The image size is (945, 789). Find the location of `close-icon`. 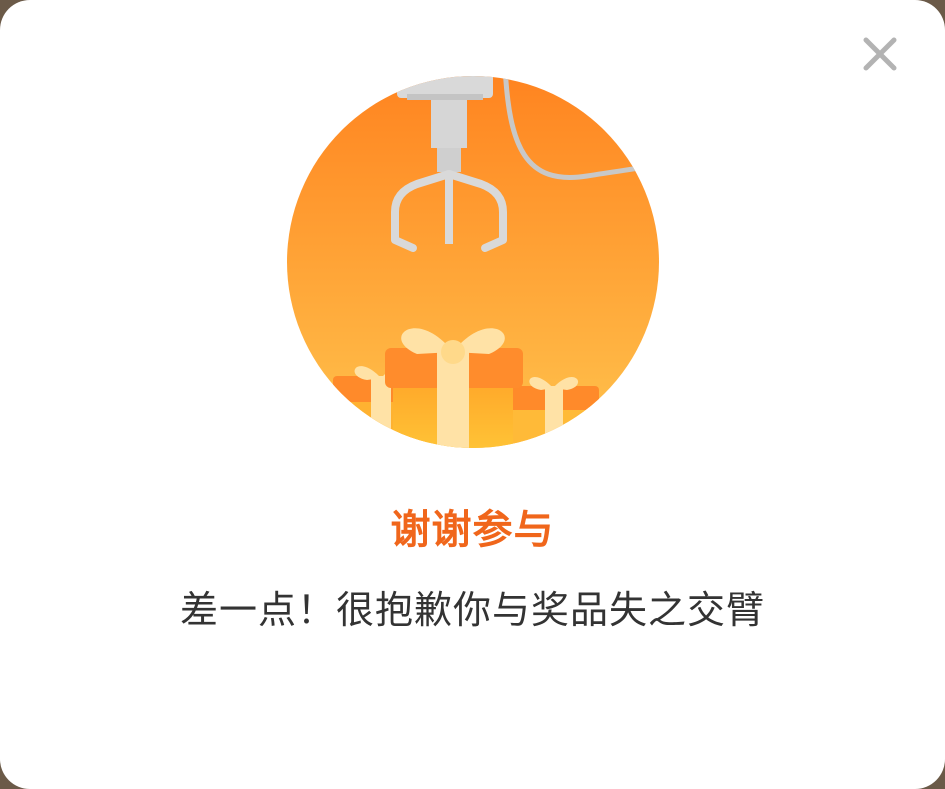

close-icon is located at coordinates (880, 54).